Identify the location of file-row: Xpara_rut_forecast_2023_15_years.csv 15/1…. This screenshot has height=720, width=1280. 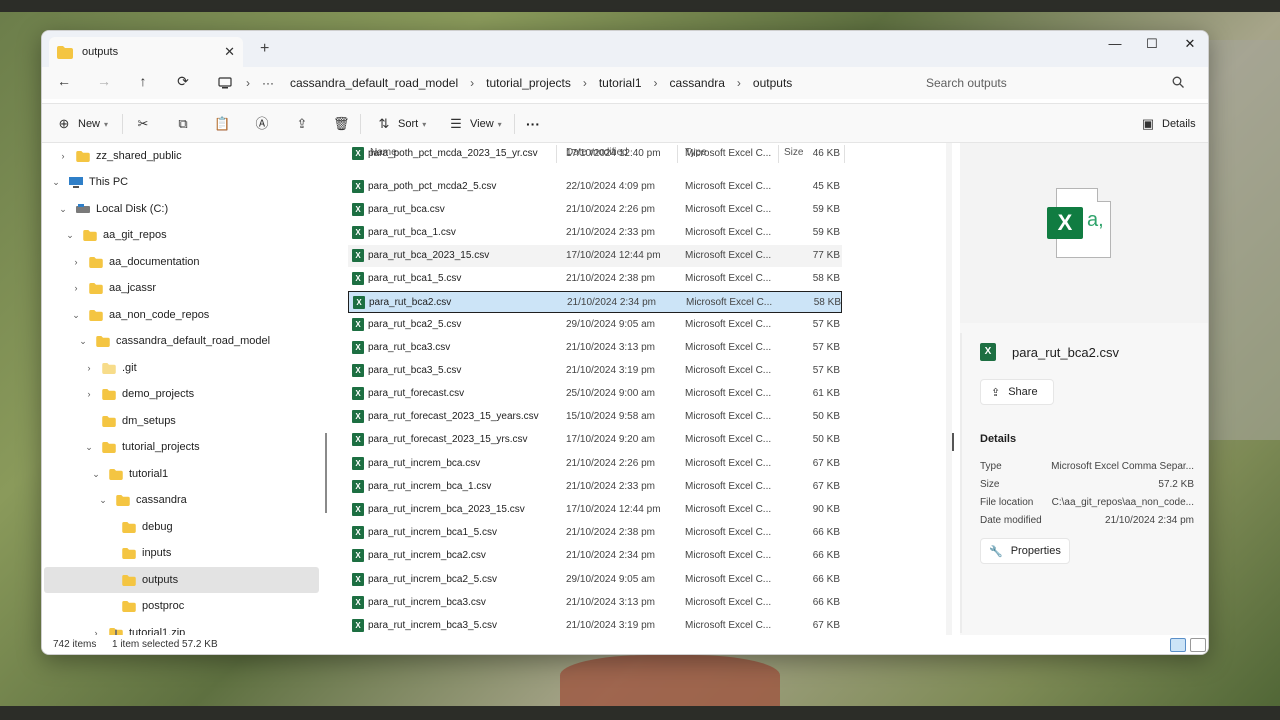
(595, 417).